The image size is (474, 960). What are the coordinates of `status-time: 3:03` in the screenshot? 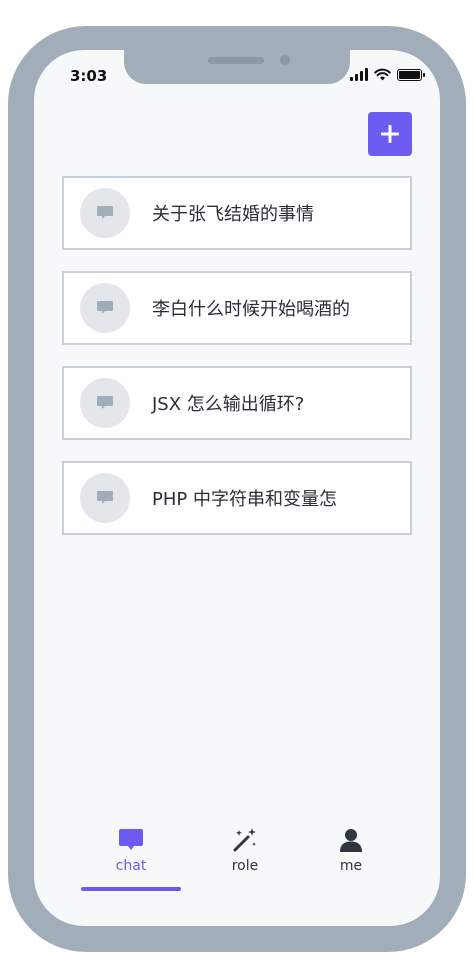 It's located at (89, 76).